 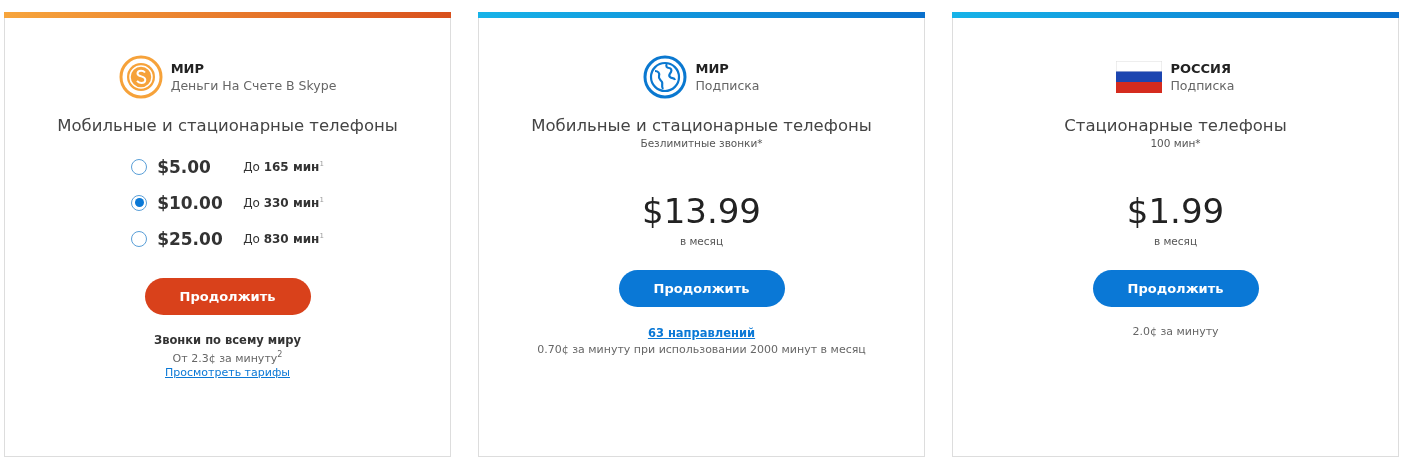 What do you see at coordinates (701, 349) in the screenshot?
I see `rate-note: 0.70¢ за минуту при использовании 2000 минут в месяц` at bounding box center [701, 349].